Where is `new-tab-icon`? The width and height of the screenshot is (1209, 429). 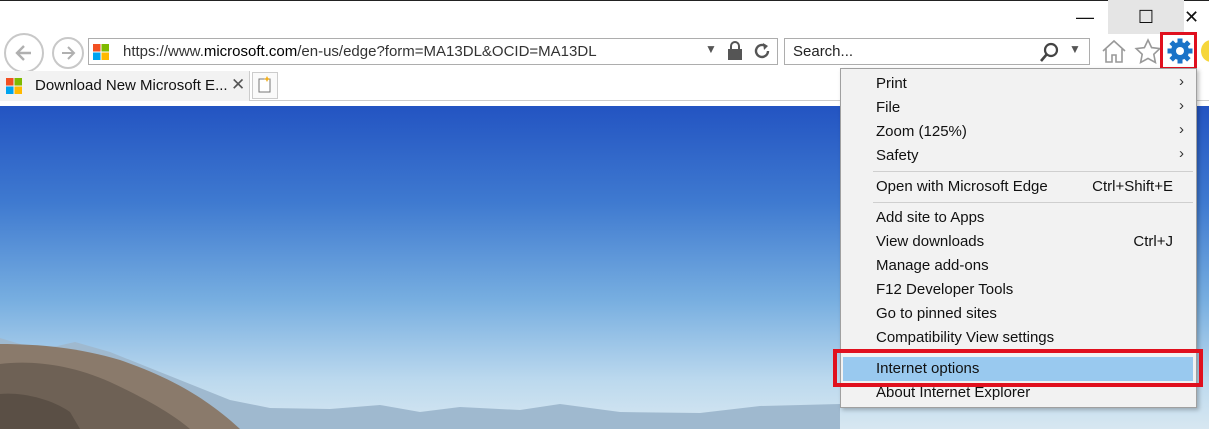 new-tab-icon is located at coordinates (264, 84).